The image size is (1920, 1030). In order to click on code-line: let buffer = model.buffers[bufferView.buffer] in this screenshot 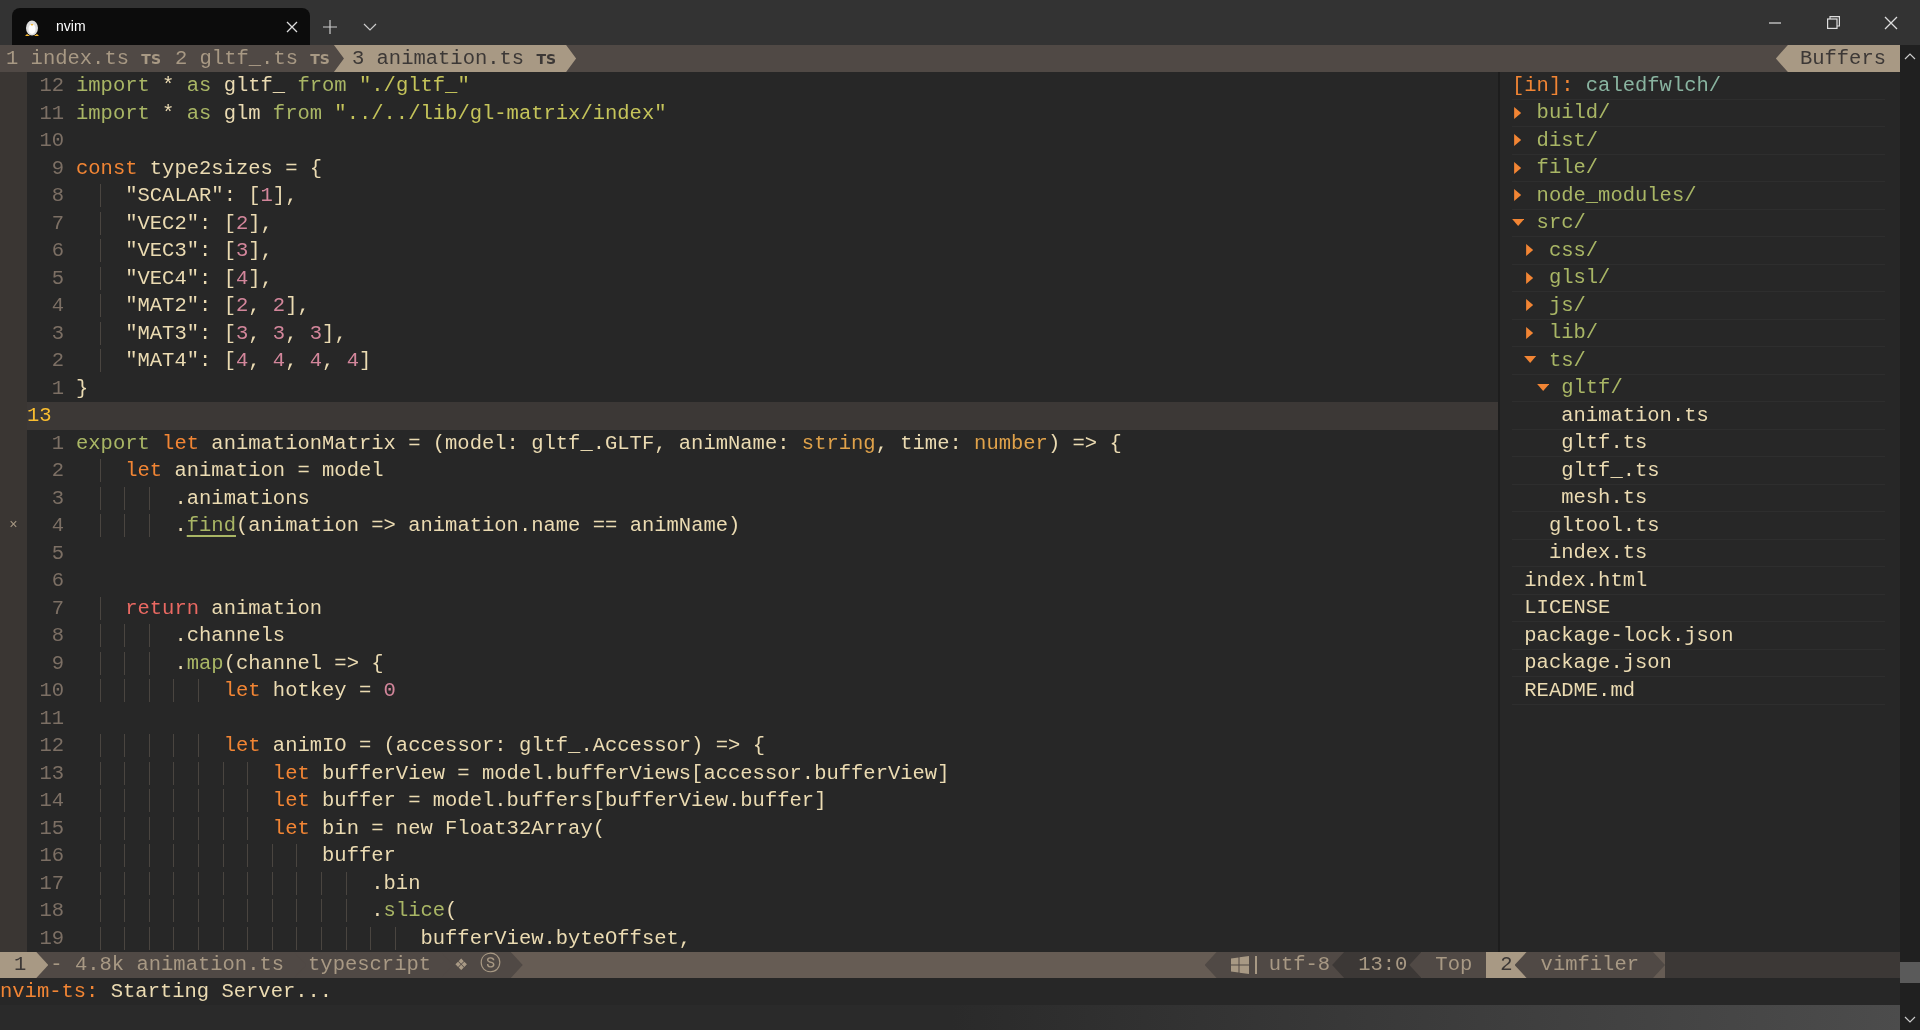, I will do `click(451, 801)`.